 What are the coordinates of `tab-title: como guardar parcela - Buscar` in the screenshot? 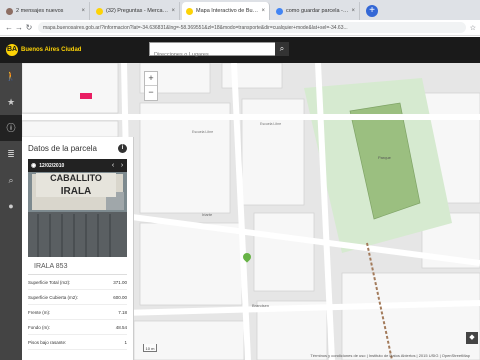 It's located at (317, 11).